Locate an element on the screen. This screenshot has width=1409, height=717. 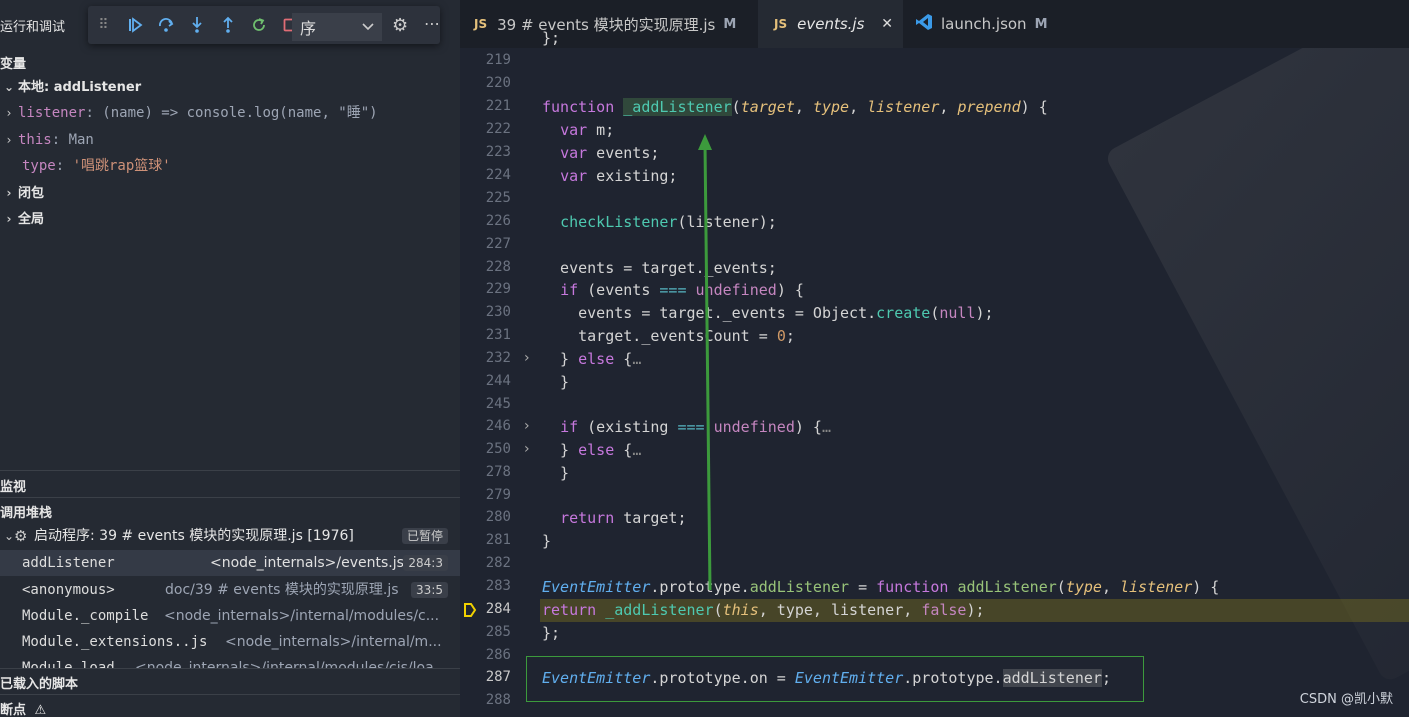
sidebar-title: 运行和调试 is located at coordinates (33, 27).